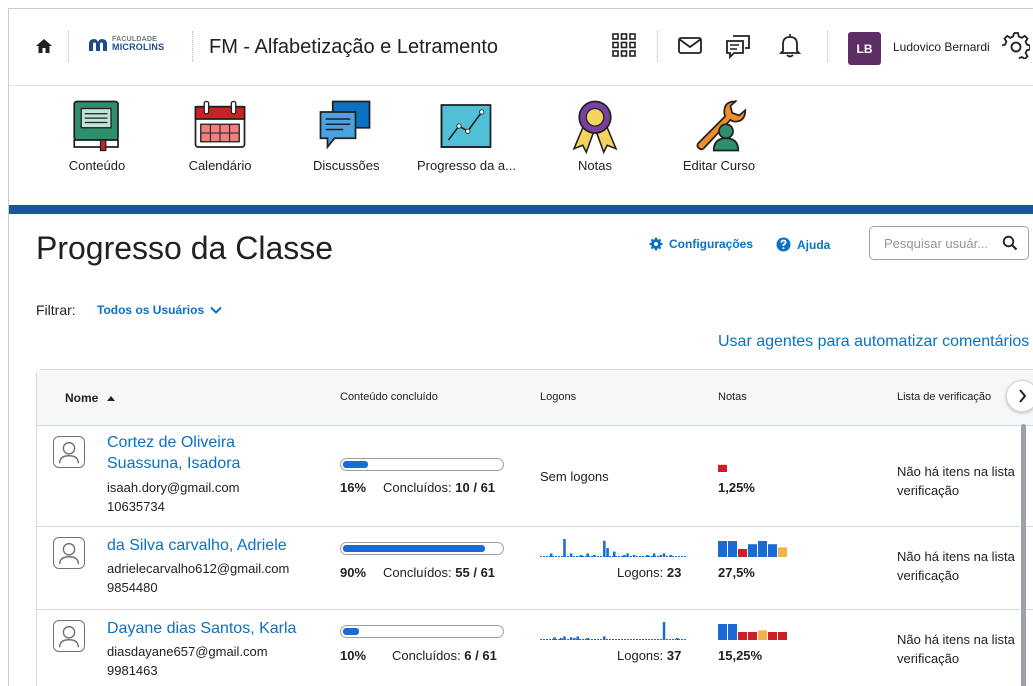 This screenshot has height=686, width=1033. I want to click on grade-percent: 15,25%, so click(740, 655).